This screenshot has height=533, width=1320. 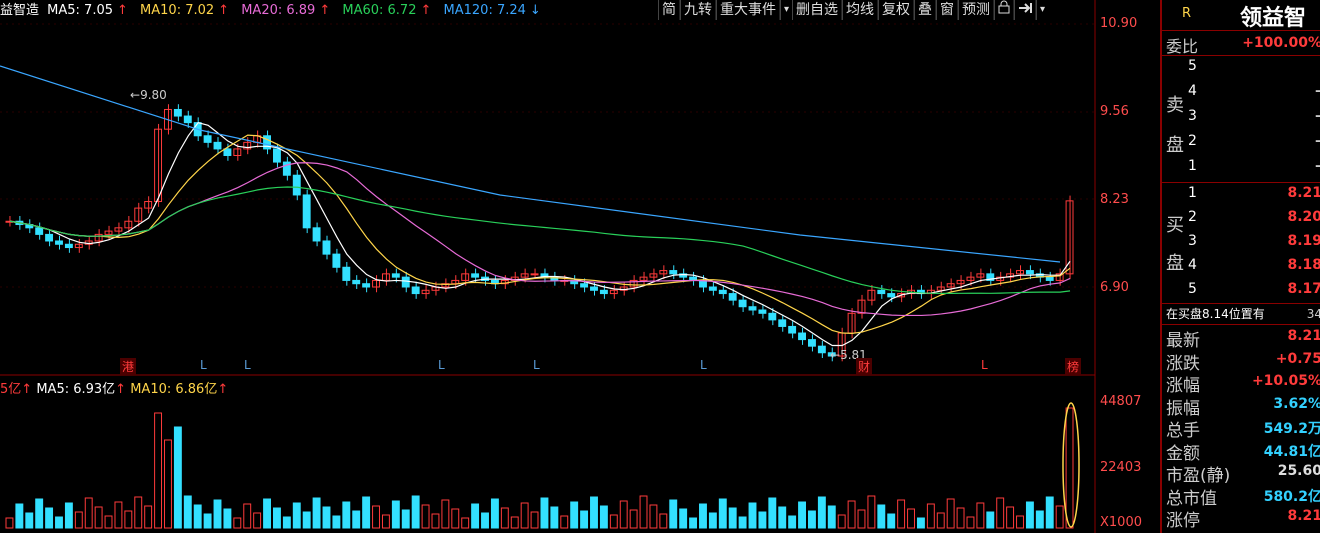 What do you see at coordinates (1254, 265) in the screenshot?
I see `buy-row: 4 8.18` at bounding box center [1254, 265].